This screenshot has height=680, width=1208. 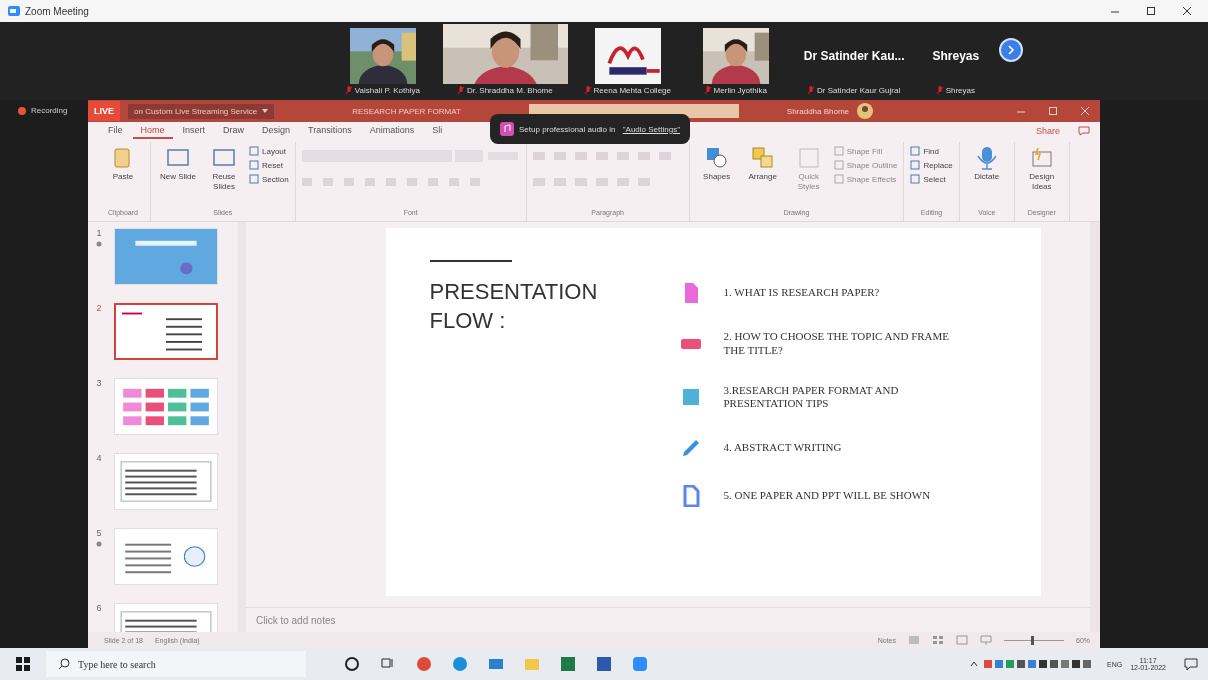 I want to click on tooltip-text: Setup professional audio in, so click(x=568, y=129).